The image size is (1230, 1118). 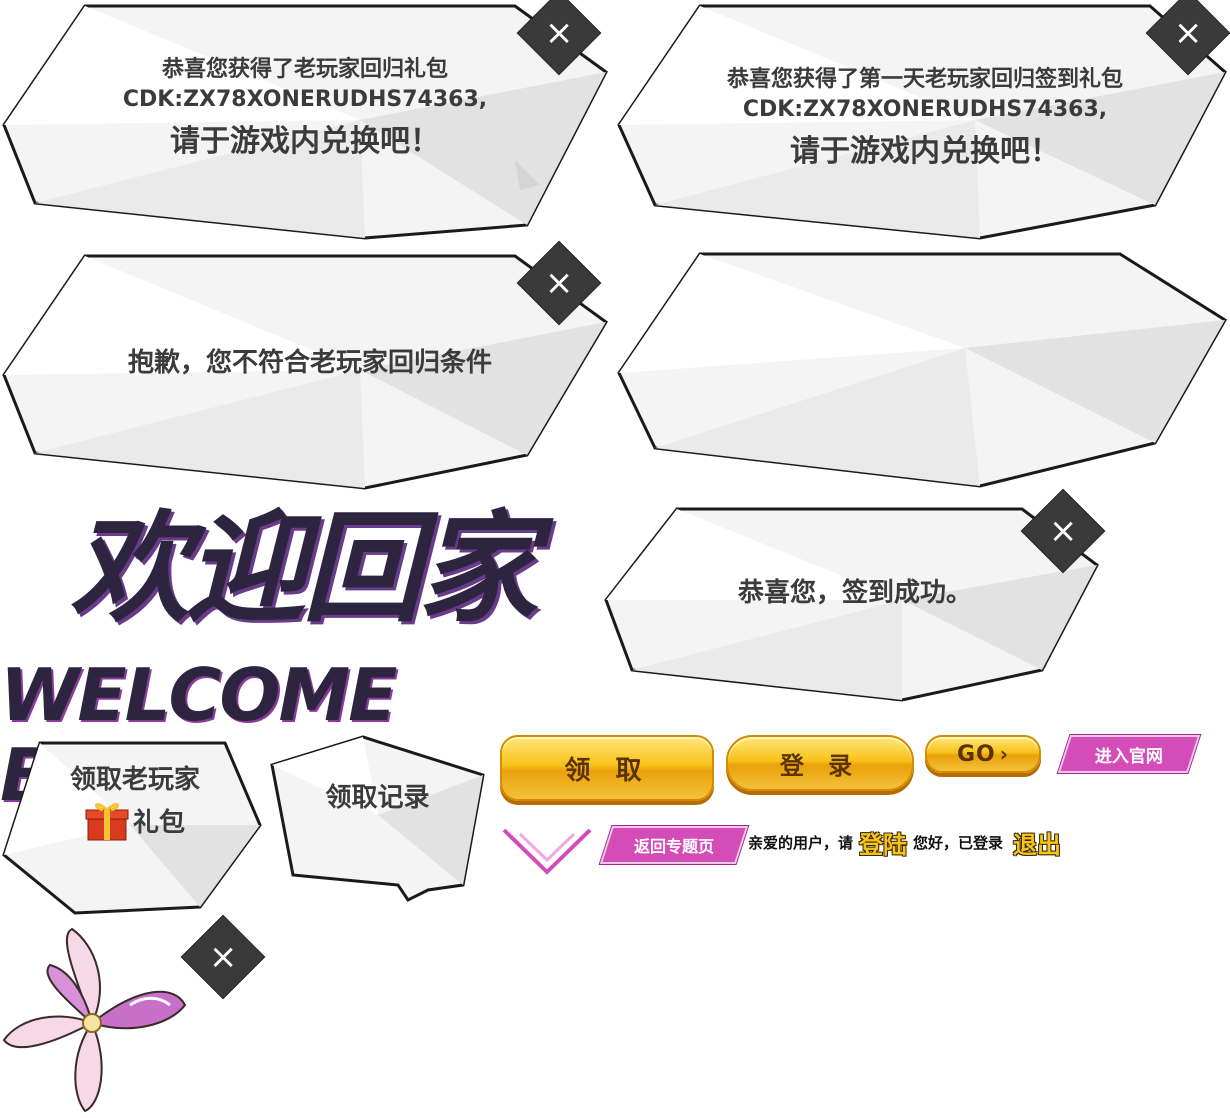 What do you see at coordinates (607, 768) in the screenshot?
I see `claim-button: 领 取` at bounding box center [607, 768].